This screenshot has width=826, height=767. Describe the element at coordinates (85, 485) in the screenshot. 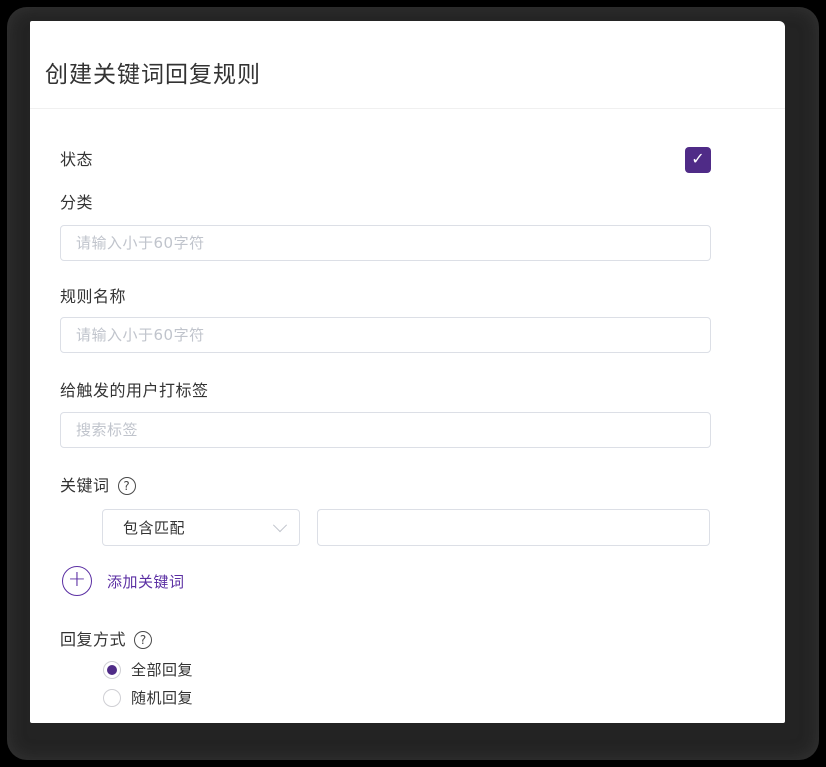

I see `keyword-label: 关键词` at that location.